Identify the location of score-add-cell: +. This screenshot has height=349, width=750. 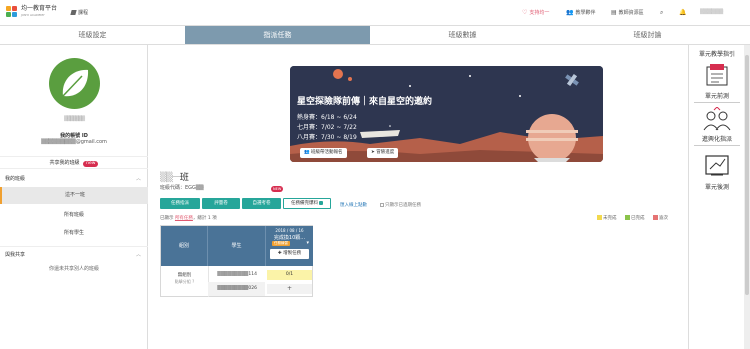
(289, 289).